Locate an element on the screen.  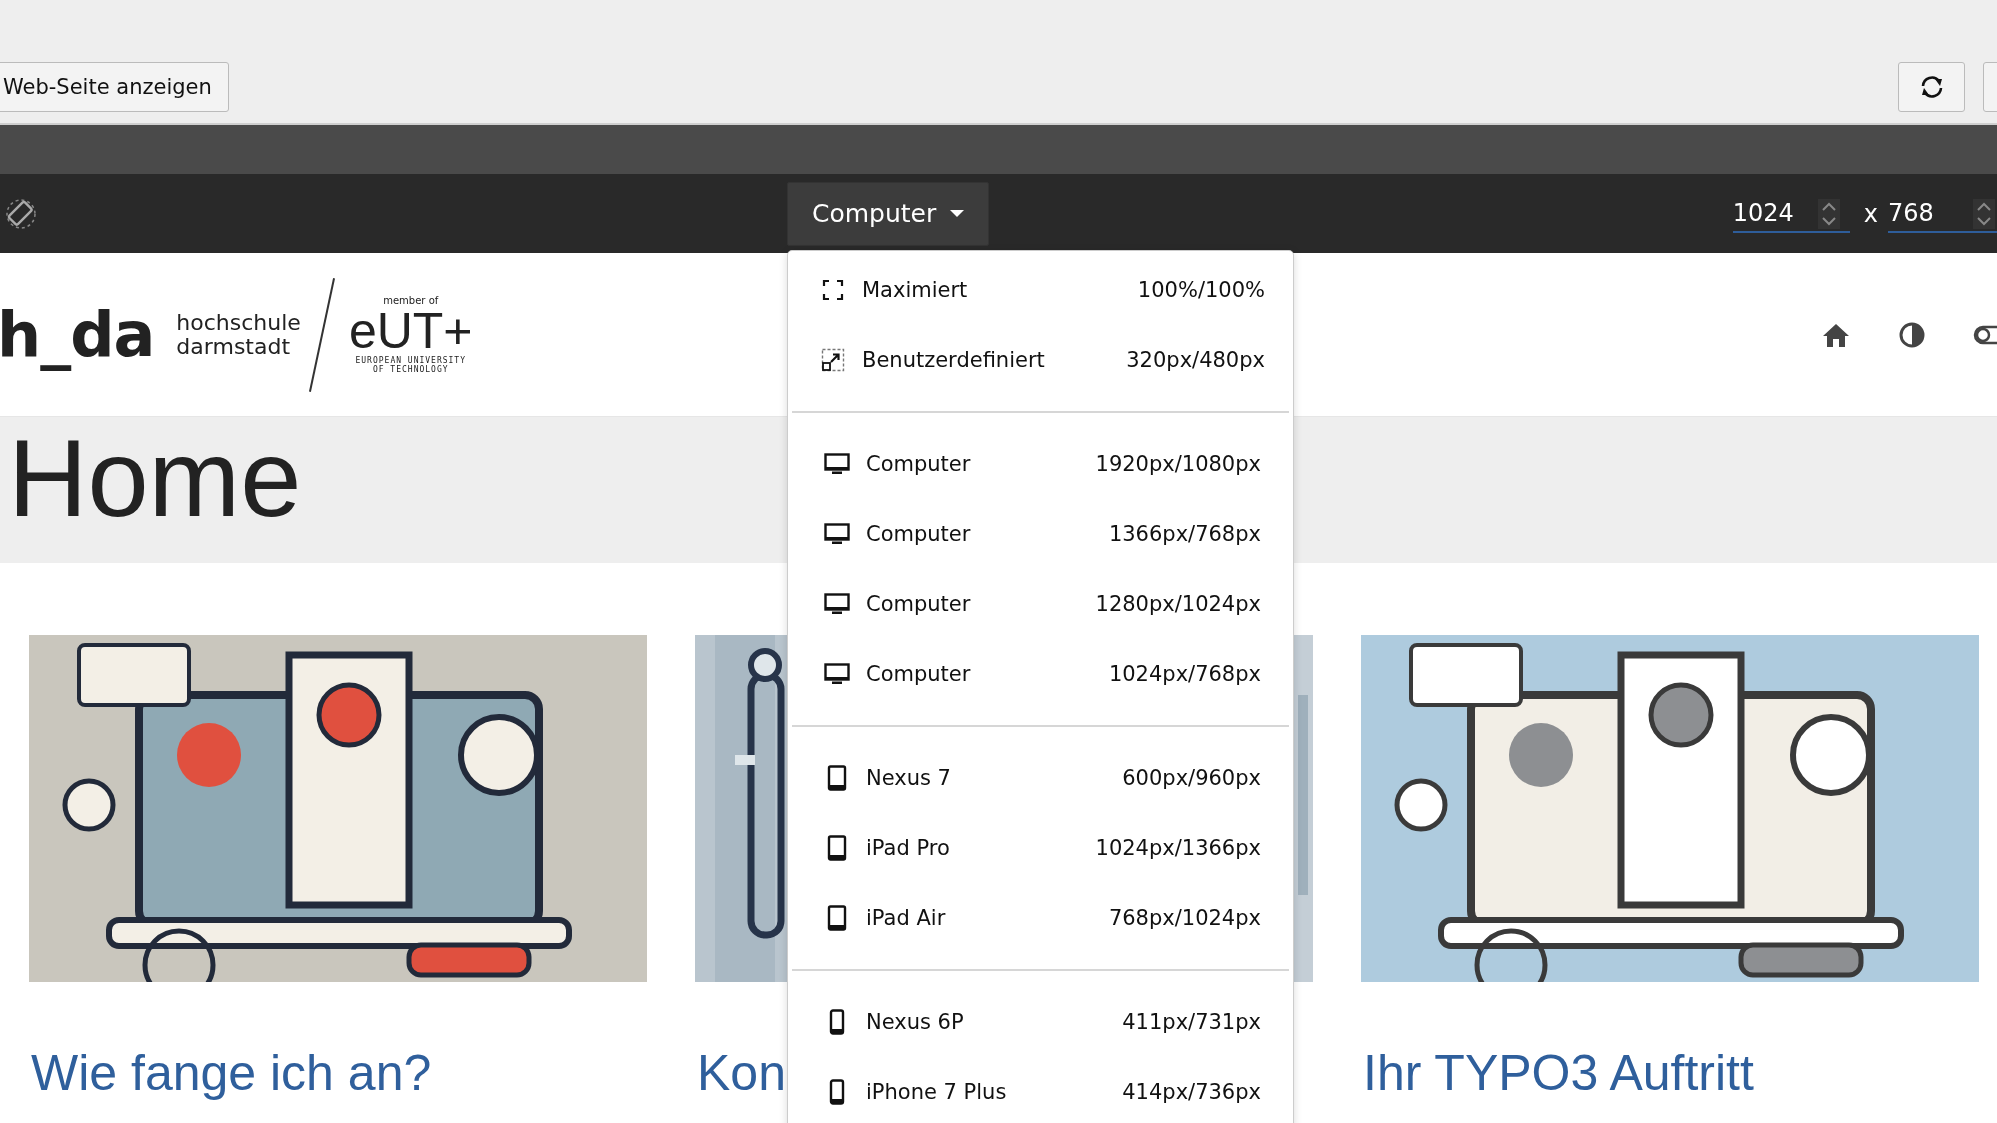
logo-name: darmstadt is located at coordinates (234, 346).